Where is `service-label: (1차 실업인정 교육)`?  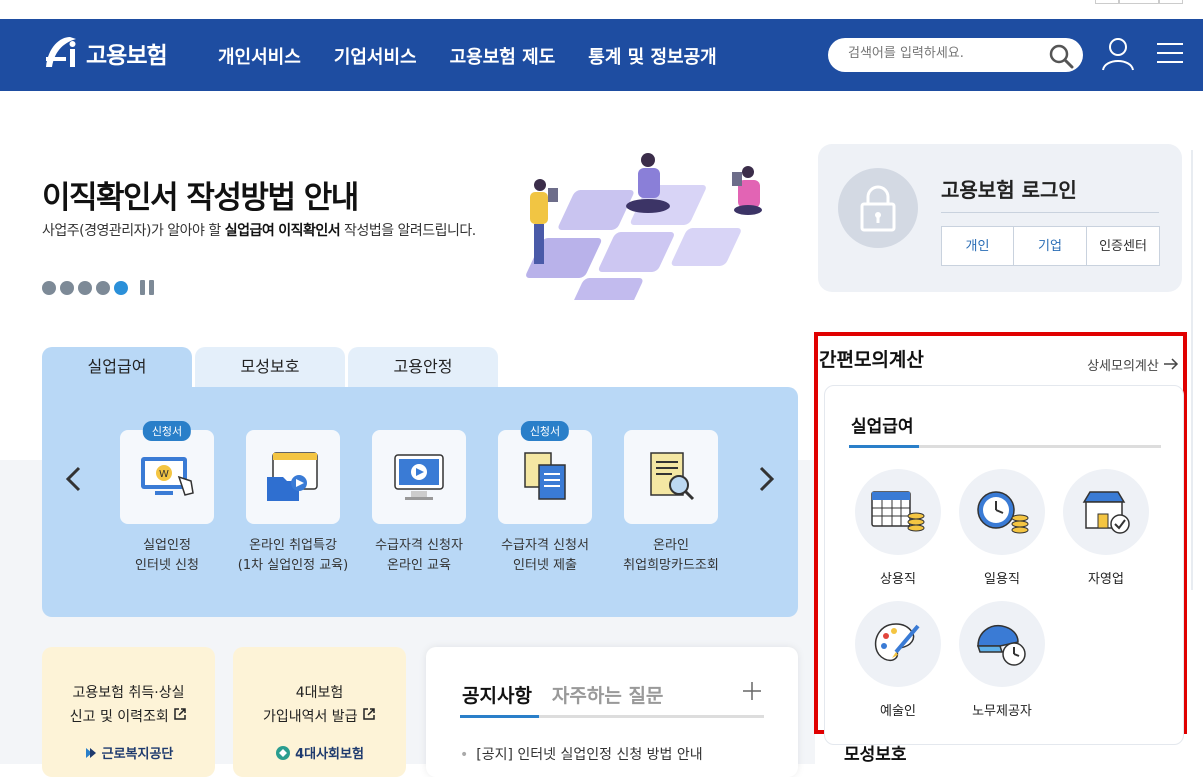
service-label: (1차 실업인정 교육) is located at coordinates (293, 565).